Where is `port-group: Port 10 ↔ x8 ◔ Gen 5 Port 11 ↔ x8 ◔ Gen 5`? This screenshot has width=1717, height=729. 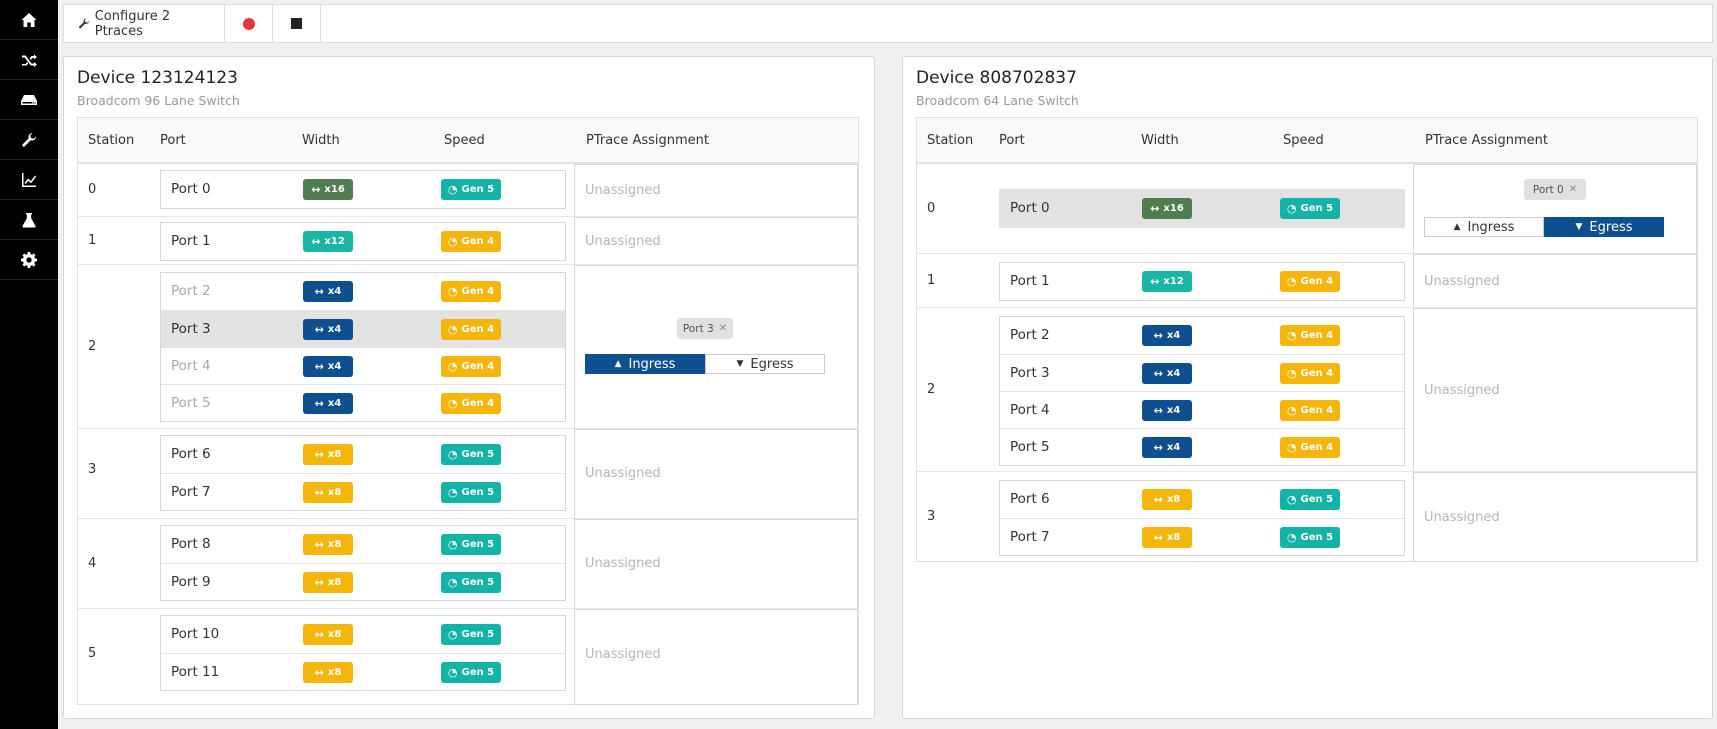
port-group: Port 10 ↔ x8 ◔ Gen 5 Port 11 ↔ x8 ◔ Gen 5 is located at coordinates (363, 653).